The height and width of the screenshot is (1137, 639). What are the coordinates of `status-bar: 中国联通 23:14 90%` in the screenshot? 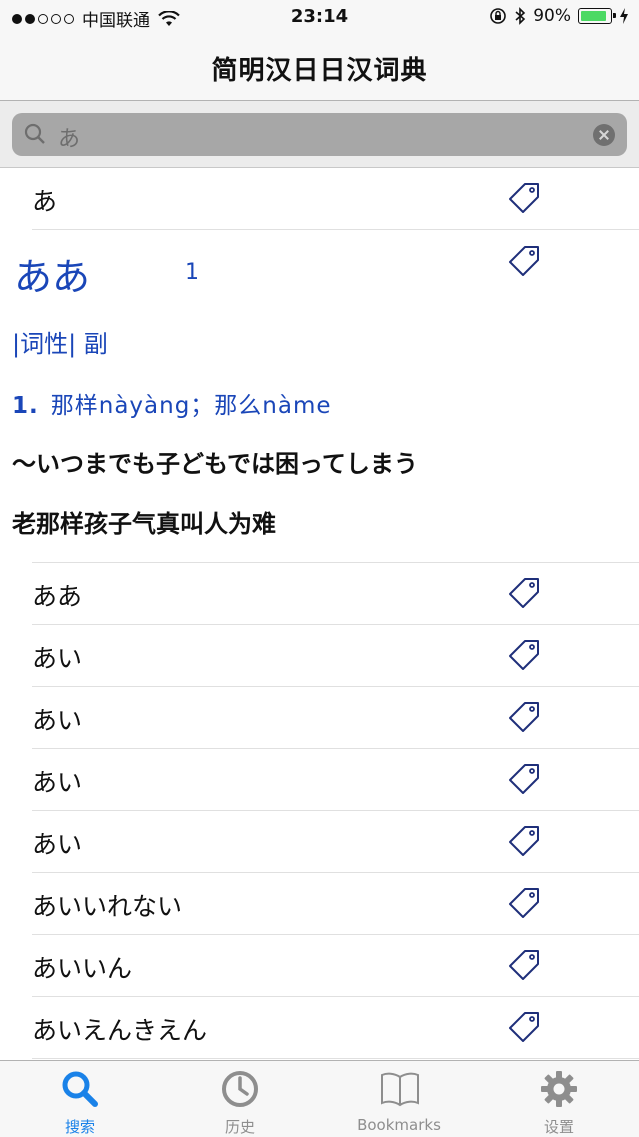 It's located at (319, 18).